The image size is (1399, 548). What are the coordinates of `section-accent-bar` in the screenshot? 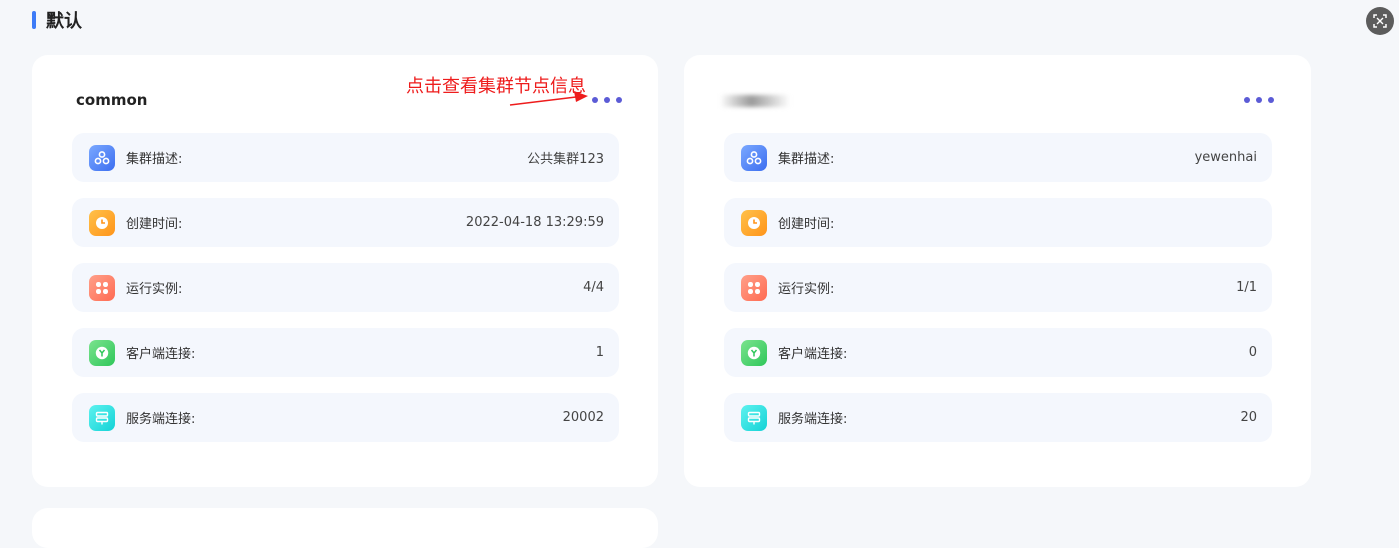 It's located at (34, 20).